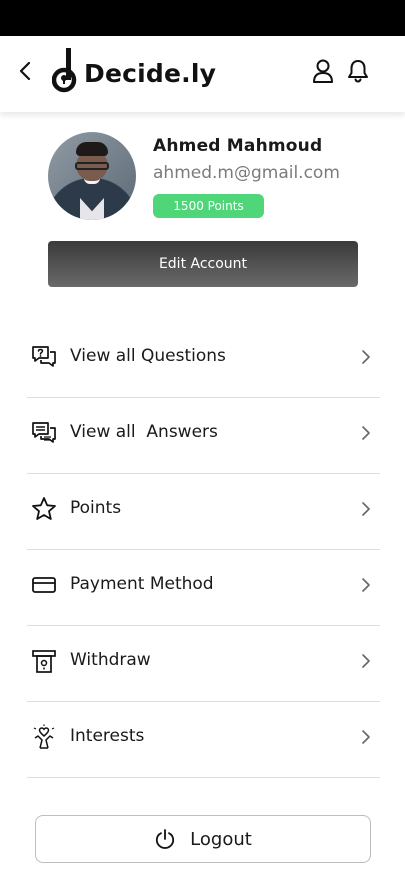  I want to click on atm-withdraw-icon, so click(44, 661).